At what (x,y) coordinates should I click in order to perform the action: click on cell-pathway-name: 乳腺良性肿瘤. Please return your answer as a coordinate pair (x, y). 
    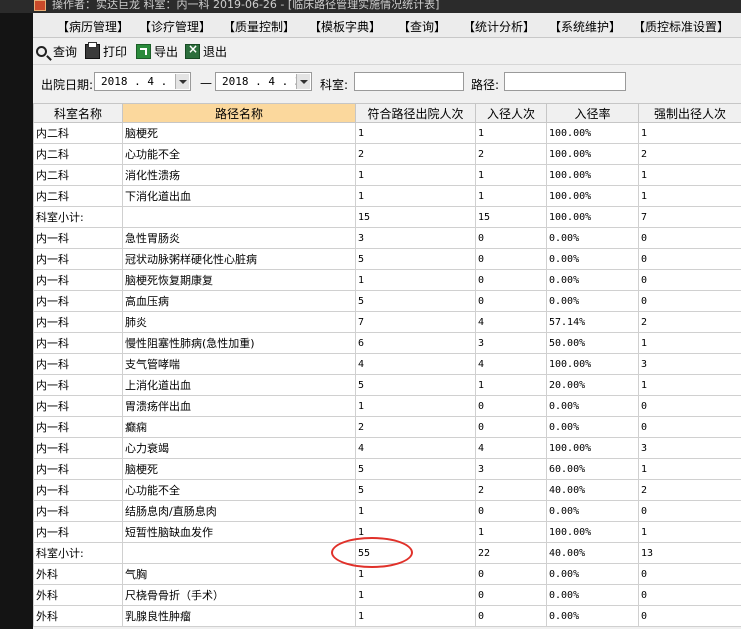
    Looking at the image, I should click on (239, 616).